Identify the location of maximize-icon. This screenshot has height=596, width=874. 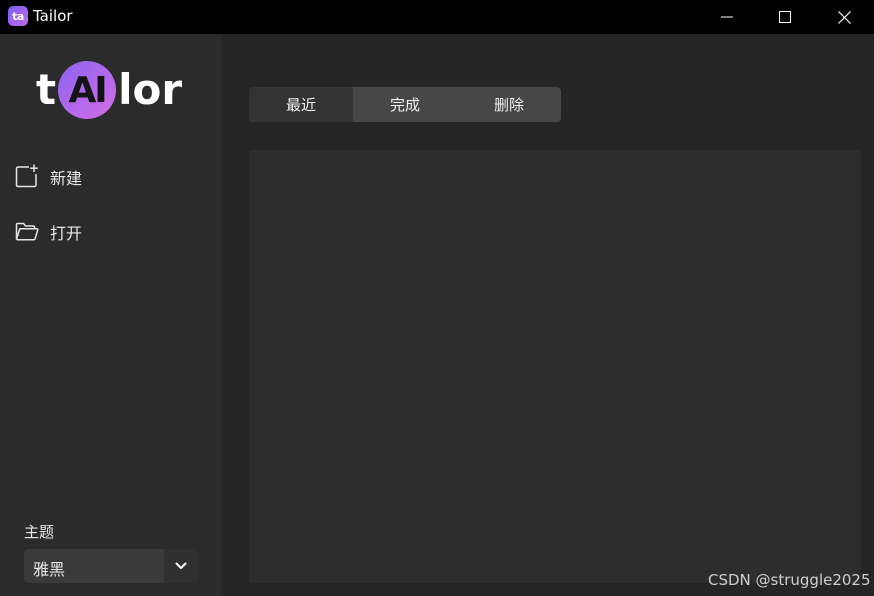
(785, 17).